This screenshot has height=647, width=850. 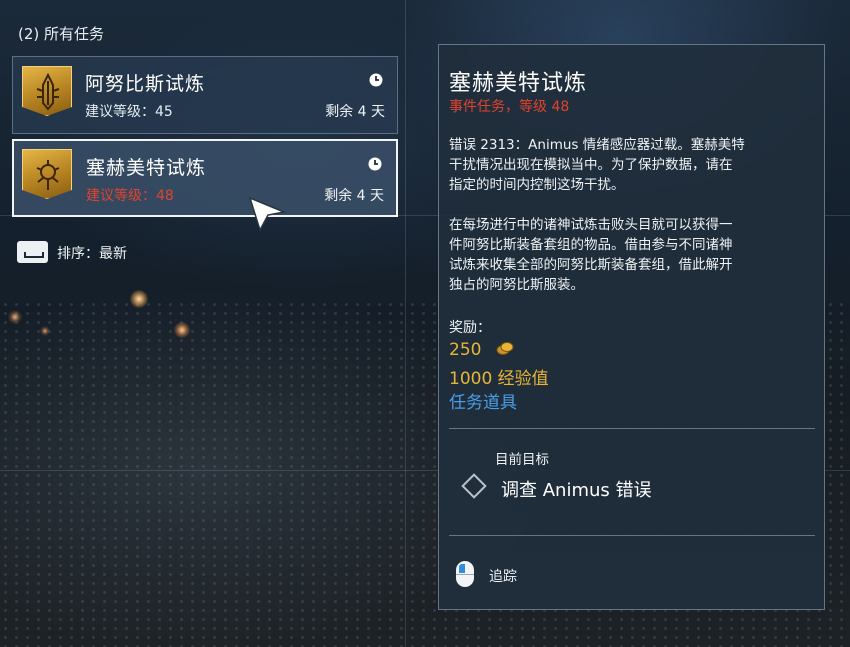 I want to click on mouse-left-click-icon, so click(x=465, y=574).